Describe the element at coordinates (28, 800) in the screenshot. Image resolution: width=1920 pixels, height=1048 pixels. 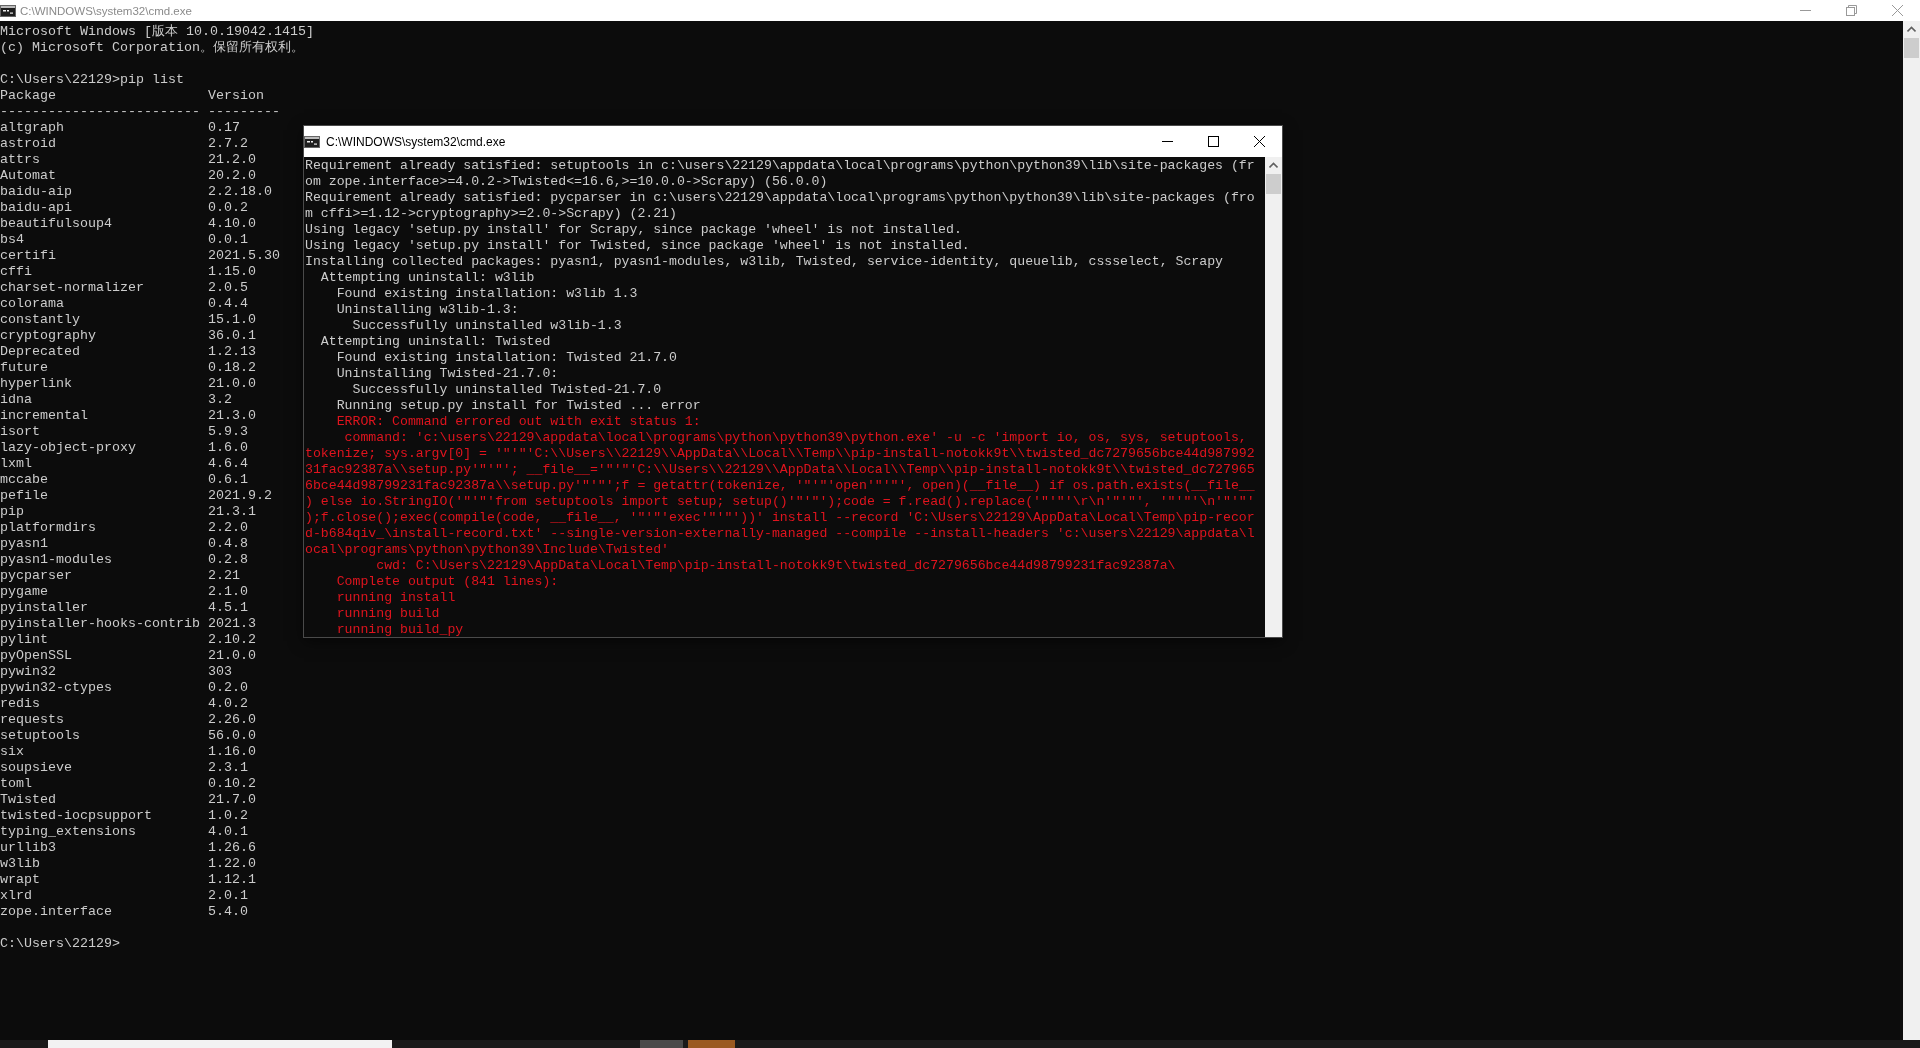
I see `table-cell-text: Twisted` at that location.